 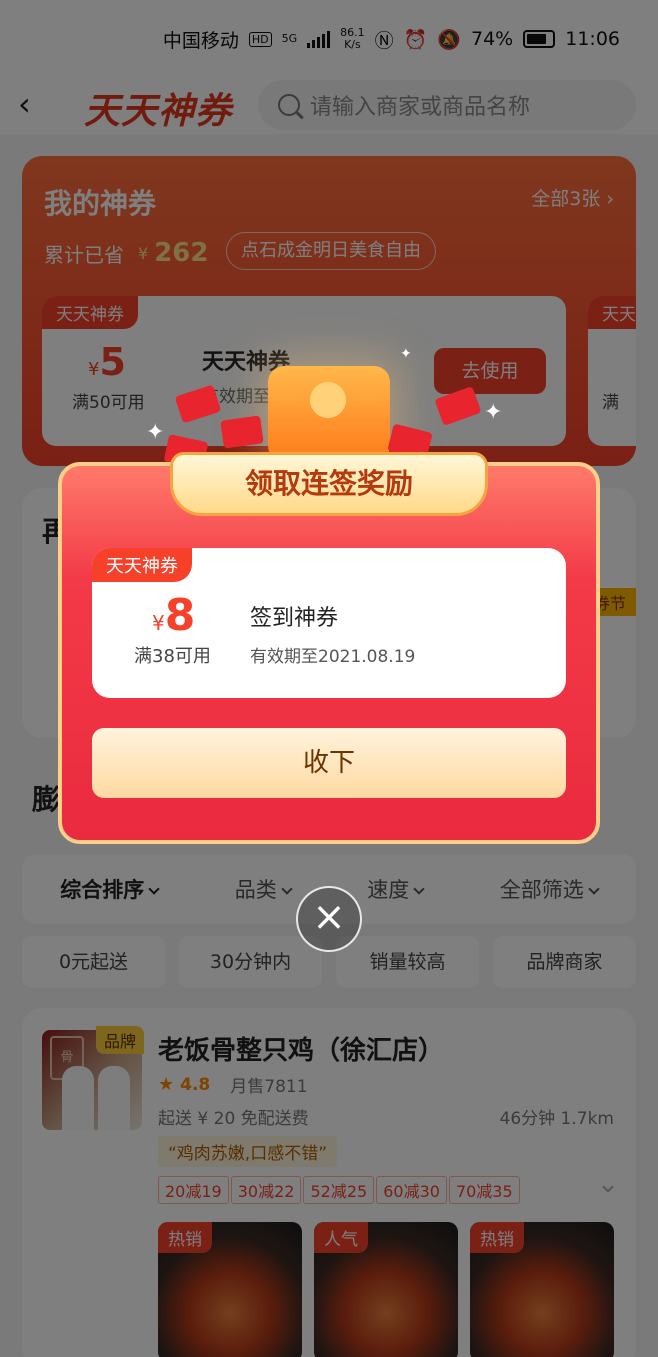 What do you see at coordinates (329, 763) in the screenshot?
I see `accept-button: 收下` at bounding box center [329, 763].